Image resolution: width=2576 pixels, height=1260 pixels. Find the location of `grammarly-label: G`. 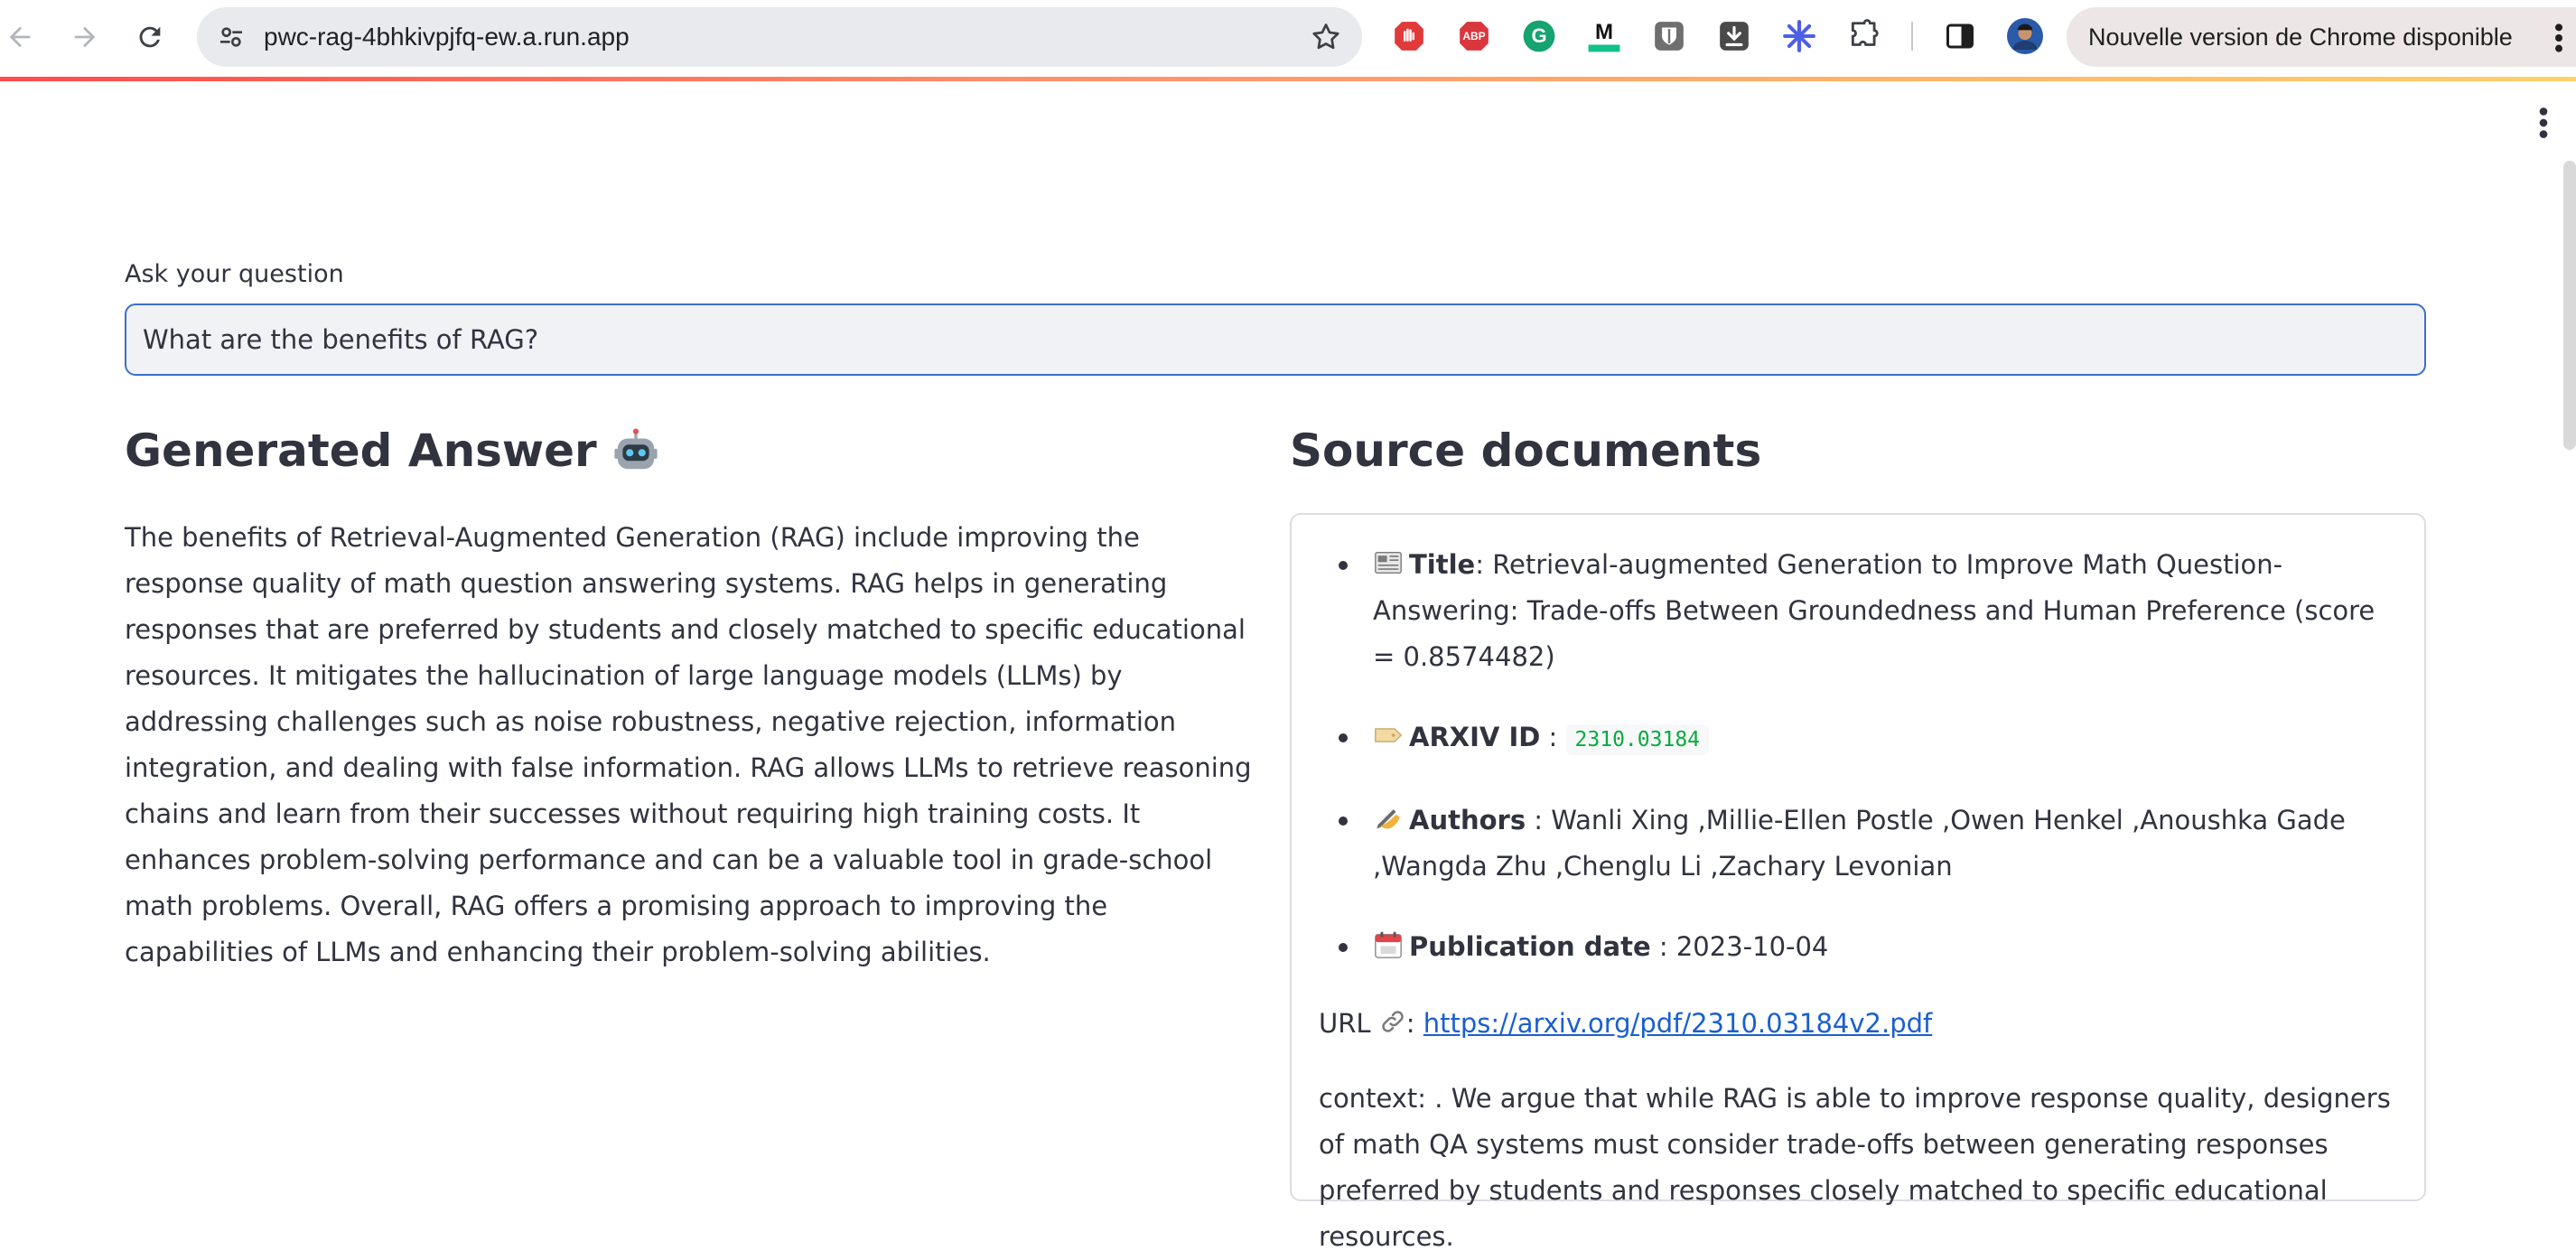

grammarly-label: G is located at coordinates (1539, 35).